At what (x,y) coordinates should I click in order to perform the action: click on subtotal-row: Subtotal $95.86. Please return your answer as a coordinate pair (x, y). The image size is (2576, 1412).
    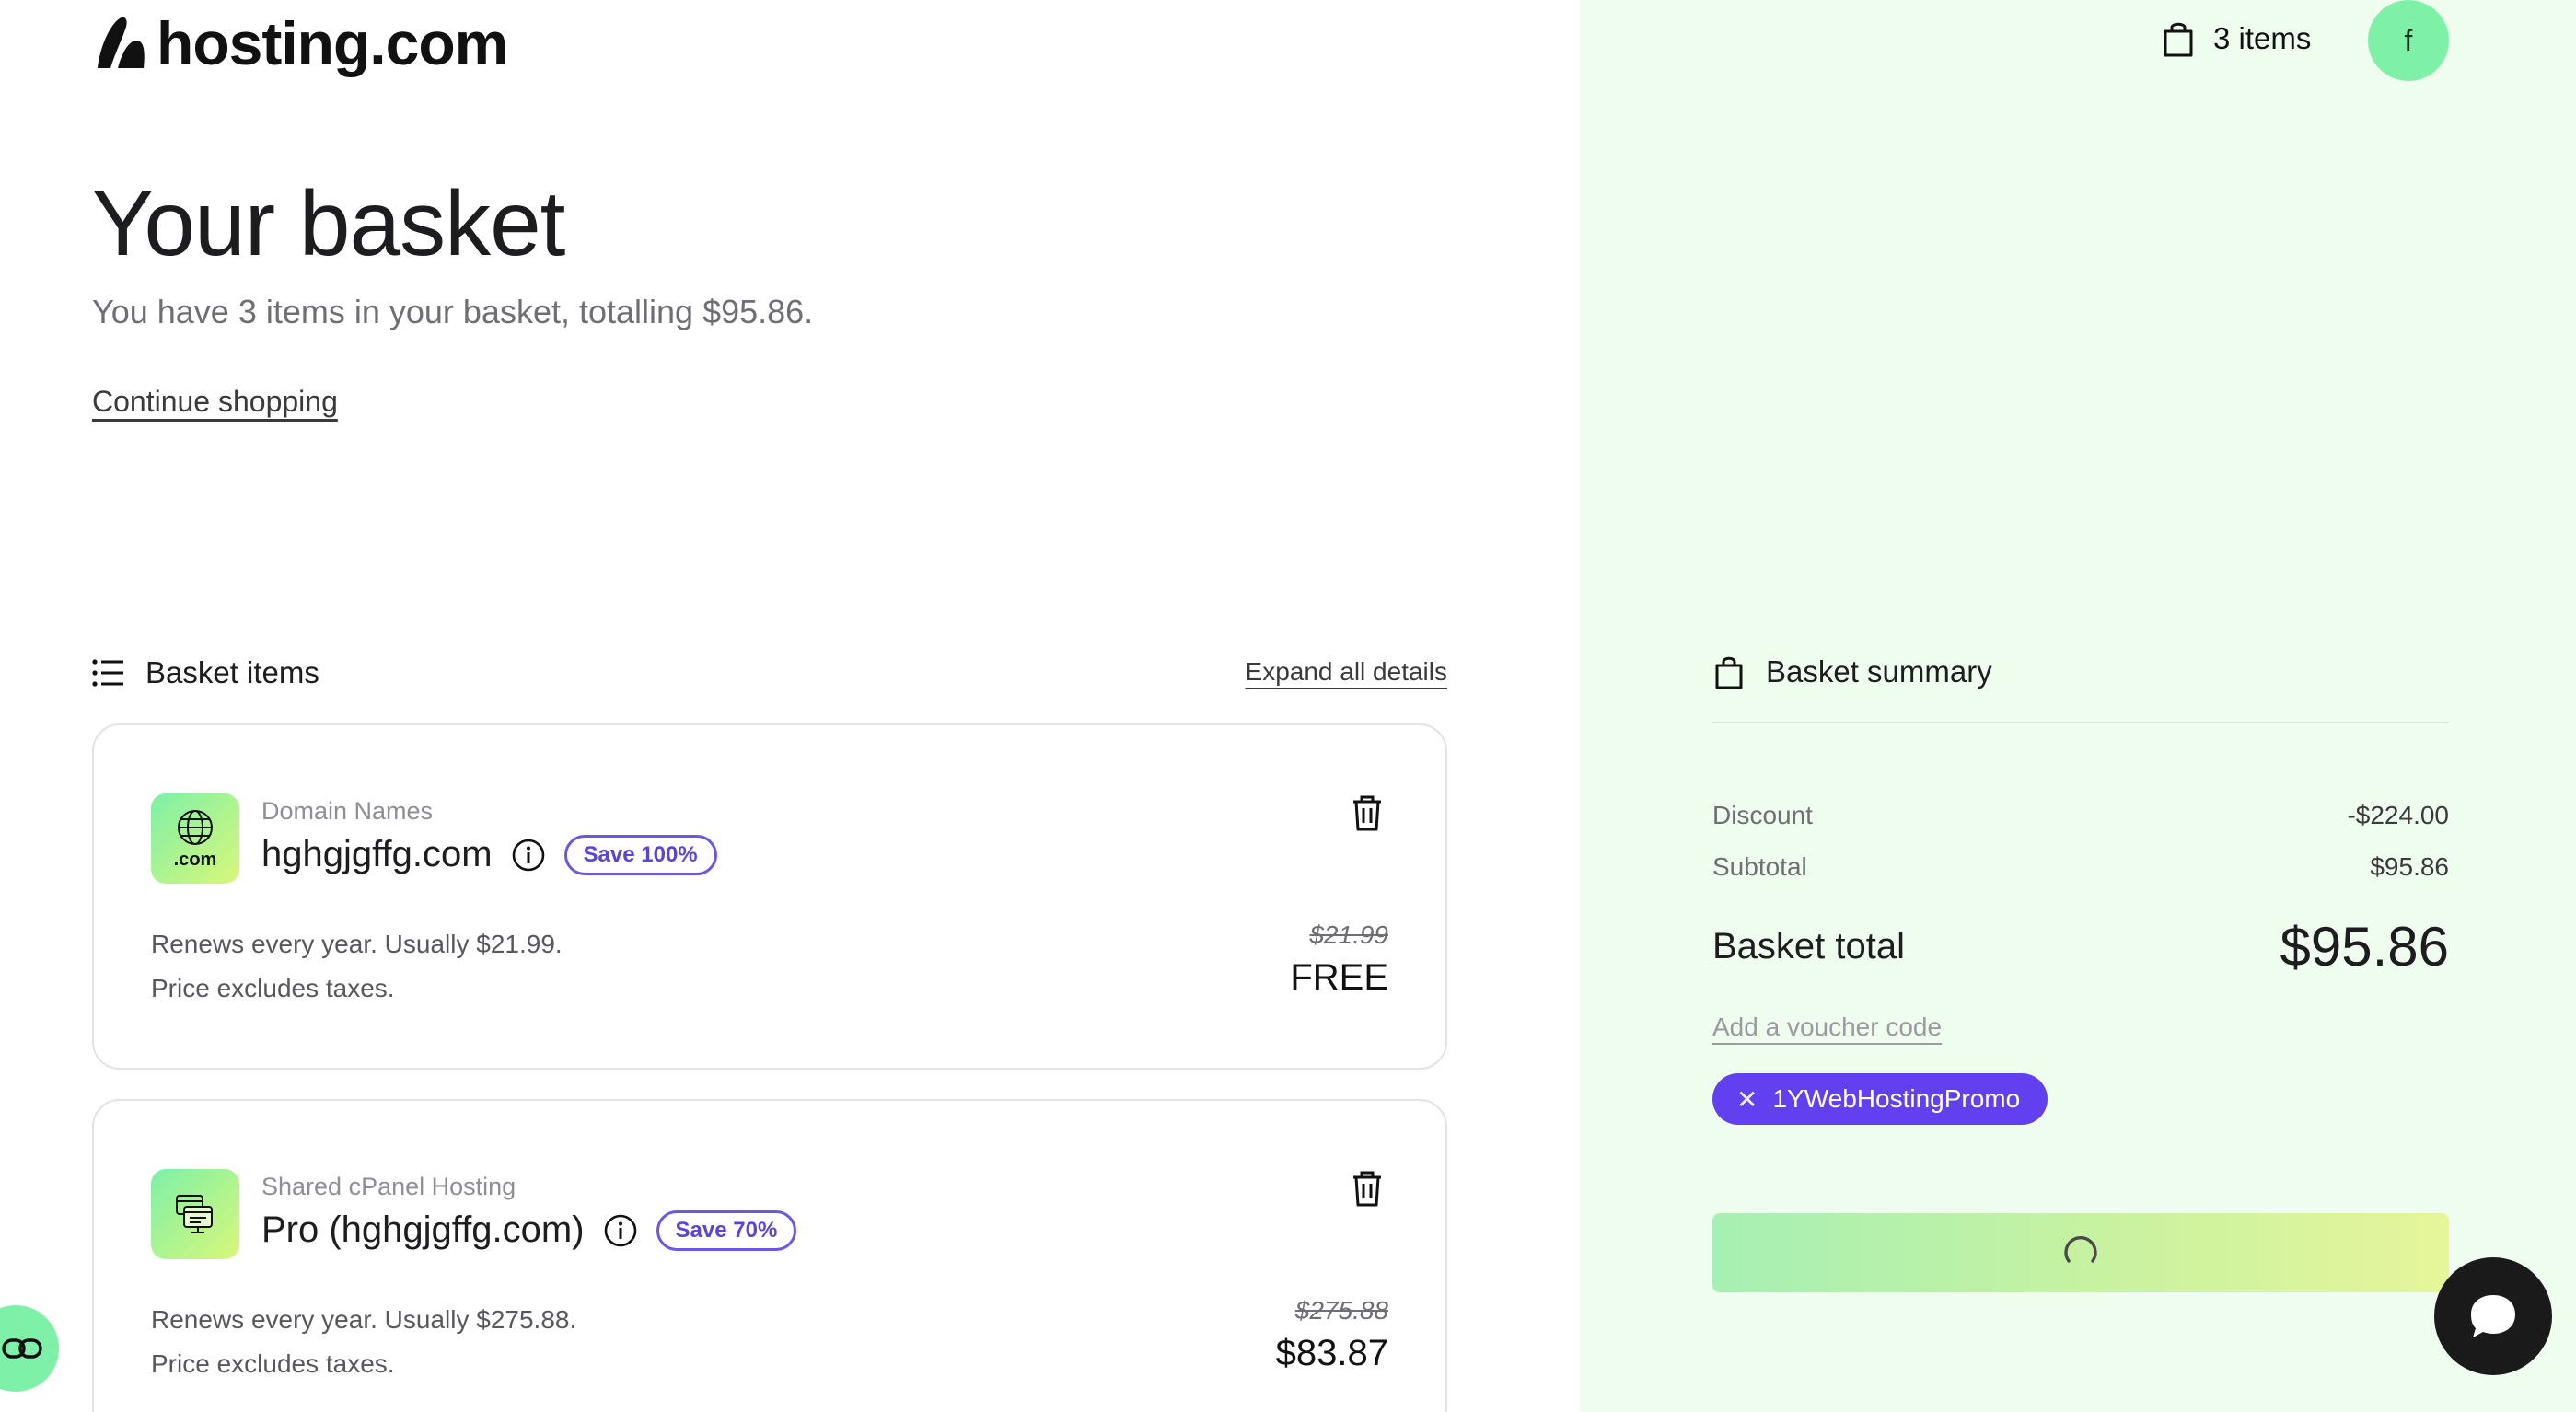
    Looking at the image, I should click on (2080, 867).